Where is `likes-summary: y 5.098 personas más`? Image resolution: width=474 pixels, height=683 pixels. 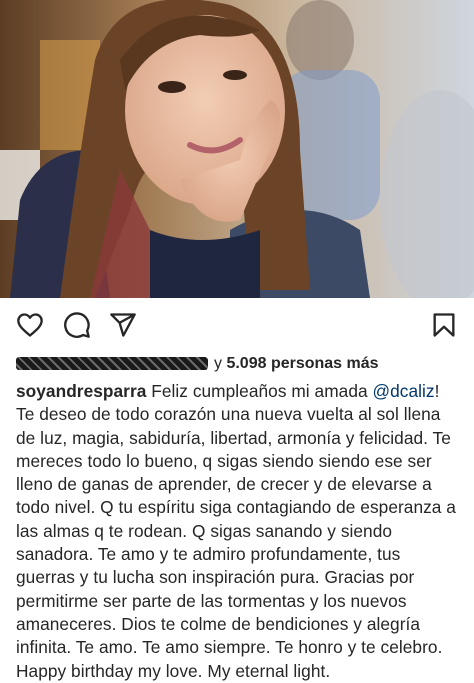
likes-summary: y 5.098 personas más is located at coordinates (241, 364).